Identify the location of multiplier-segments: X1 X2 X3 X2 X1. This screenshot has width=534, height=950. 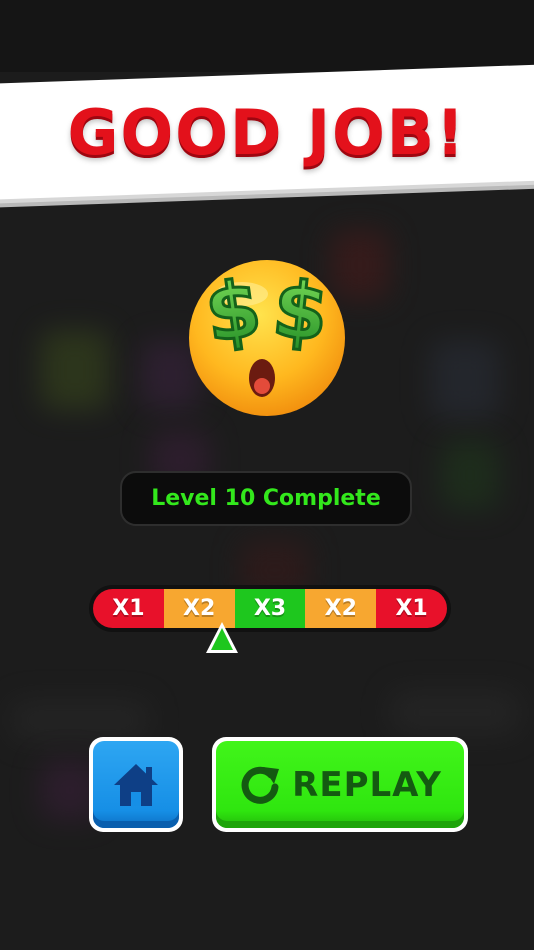
(270, 608).